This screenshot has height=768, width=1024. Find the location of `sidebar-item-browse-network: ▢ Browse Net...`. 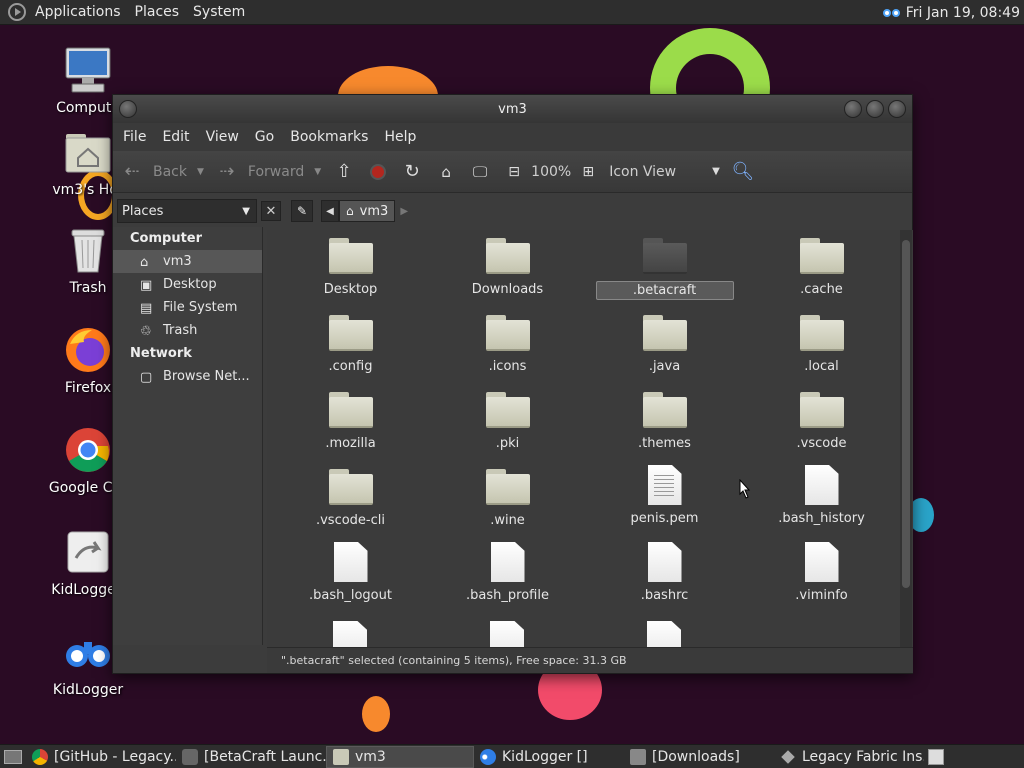

sidebar-item-browse-network: ▢ Browse Net... is located at coordinates (187, 376).